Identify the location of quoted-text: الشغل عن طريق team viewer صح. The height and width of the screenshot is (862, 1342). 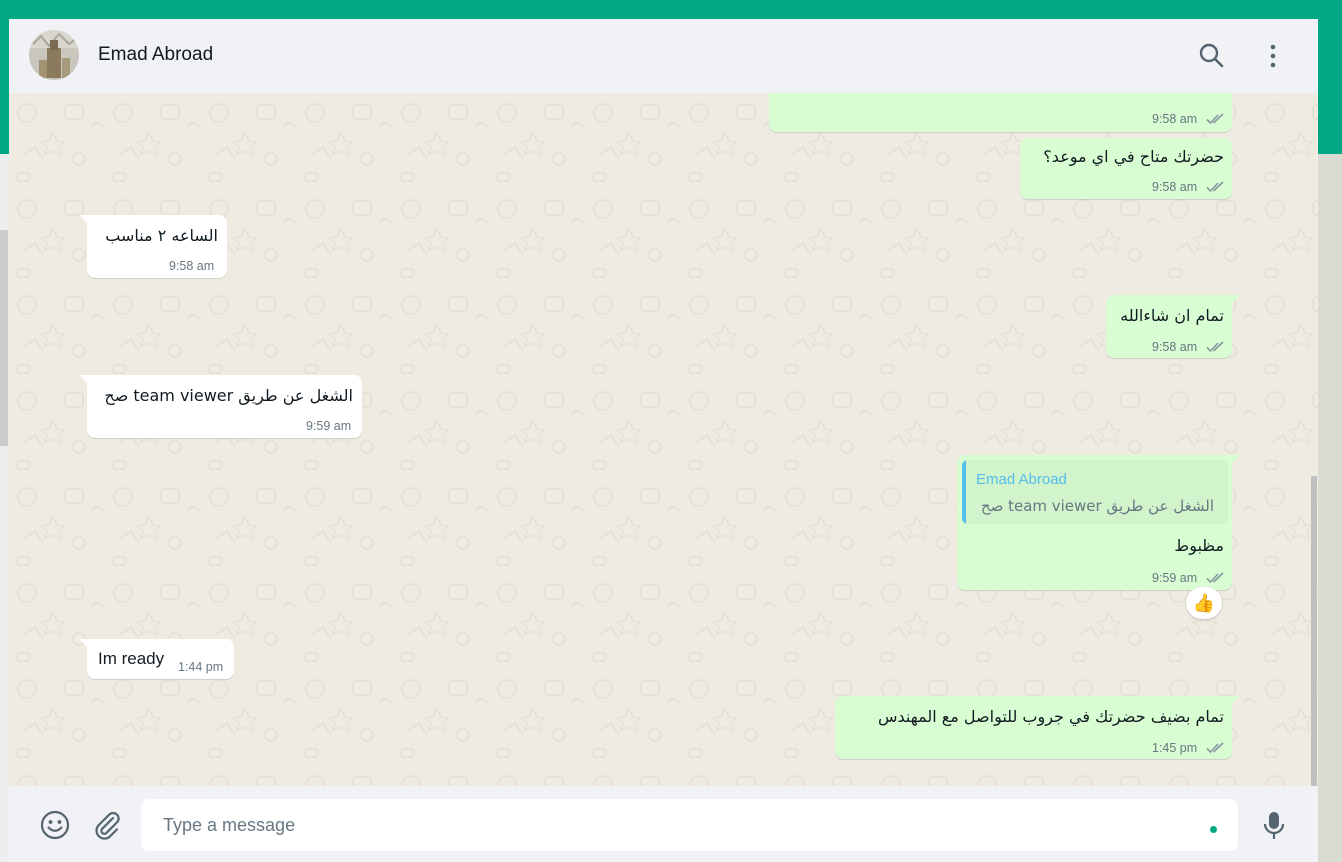
(1097, 506).